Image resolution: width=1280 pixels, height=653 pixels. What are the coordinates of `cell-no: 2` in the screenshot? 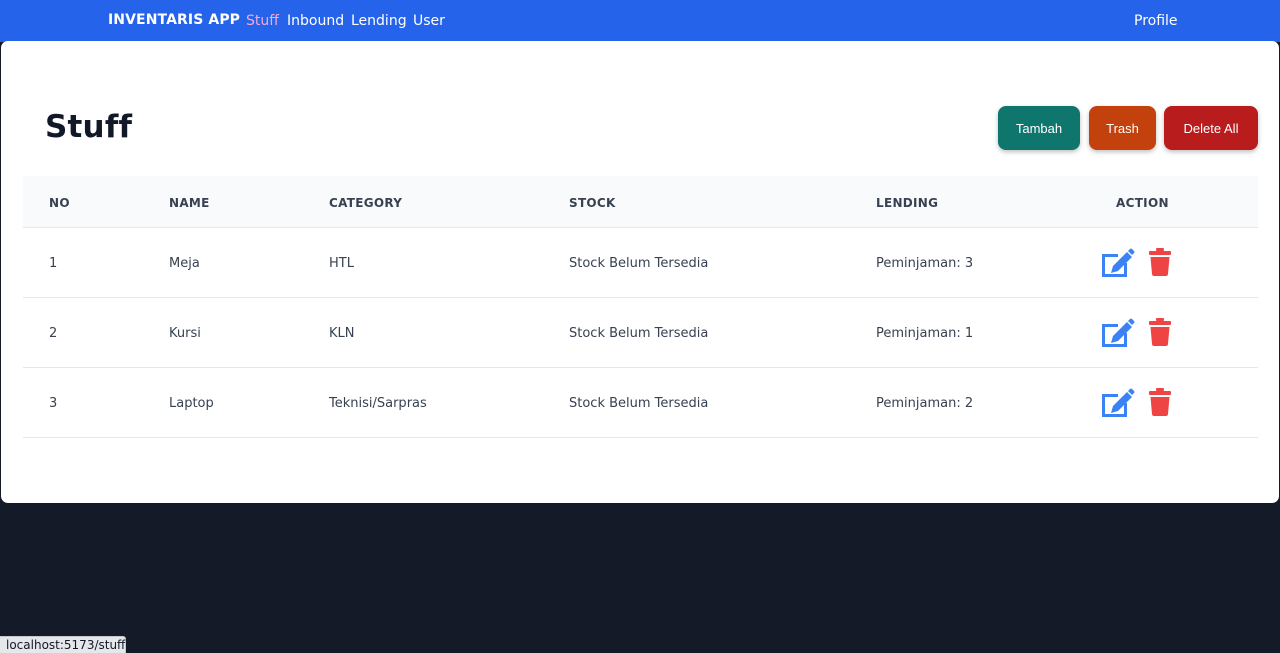 It's located at (53, 333).